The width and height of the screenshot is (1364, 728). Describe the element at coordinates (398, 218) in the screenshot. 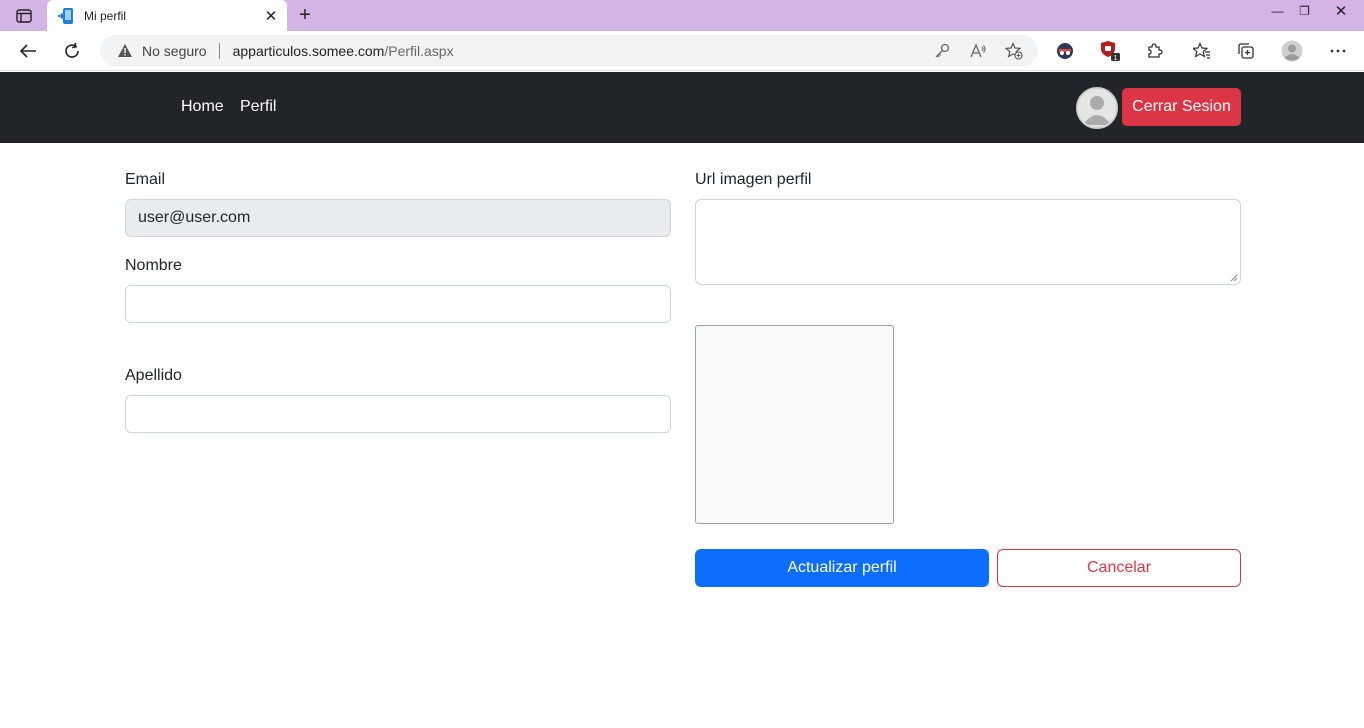

I see `email-field: user@user.com` at that location.